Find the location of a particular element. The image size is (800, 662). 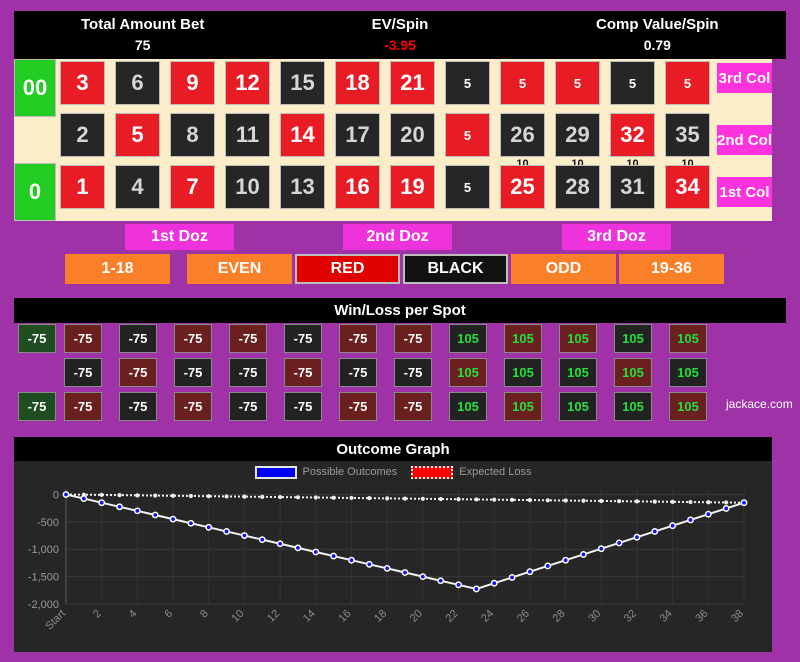

dozen-bet-3rd: 3rd Doz is located at coordinates (616, 237).